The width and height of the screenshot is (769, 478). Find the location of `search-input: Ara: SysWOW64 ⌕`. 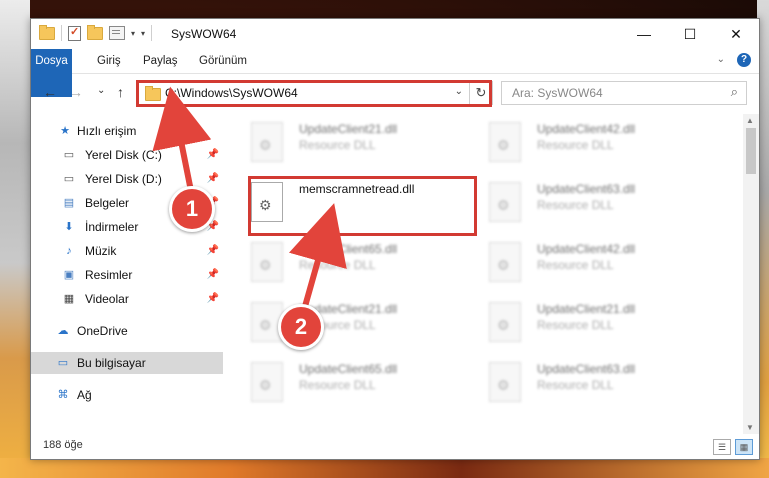

search-input: Ara: SysWOW64 ⌕ is located at coordinates (624, 93).